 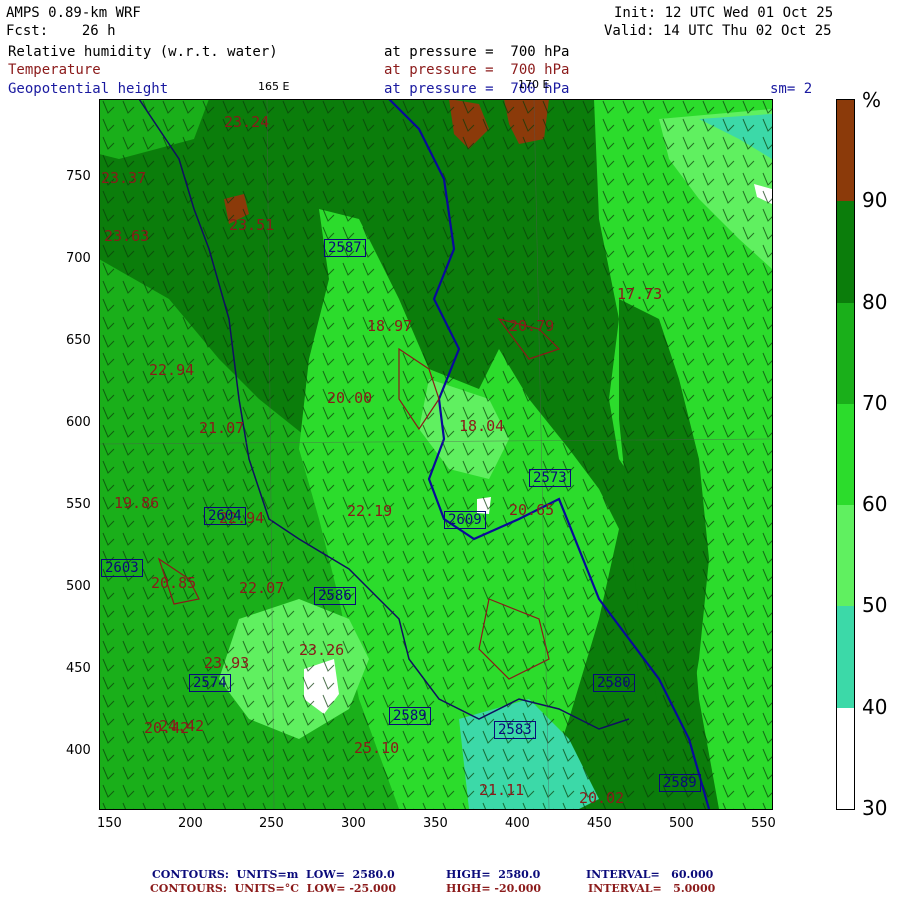 What do you see at coordinates (494, 888) in the screenshot?
I see `temp-contour-high: HIGH= -20.000` at bounding box center [494, 888].